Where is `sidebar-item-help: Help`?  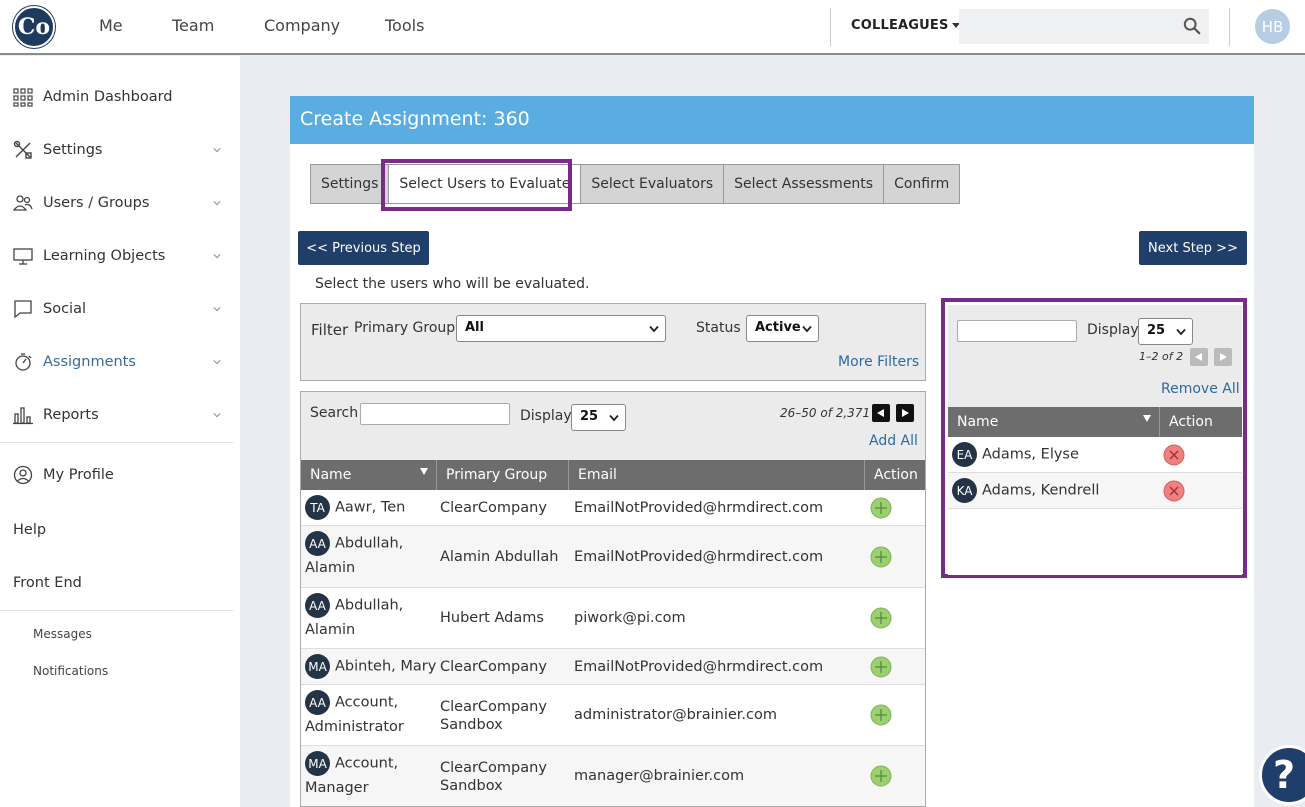 sidebar-item-help: Help is located at coordinates (118, 530).